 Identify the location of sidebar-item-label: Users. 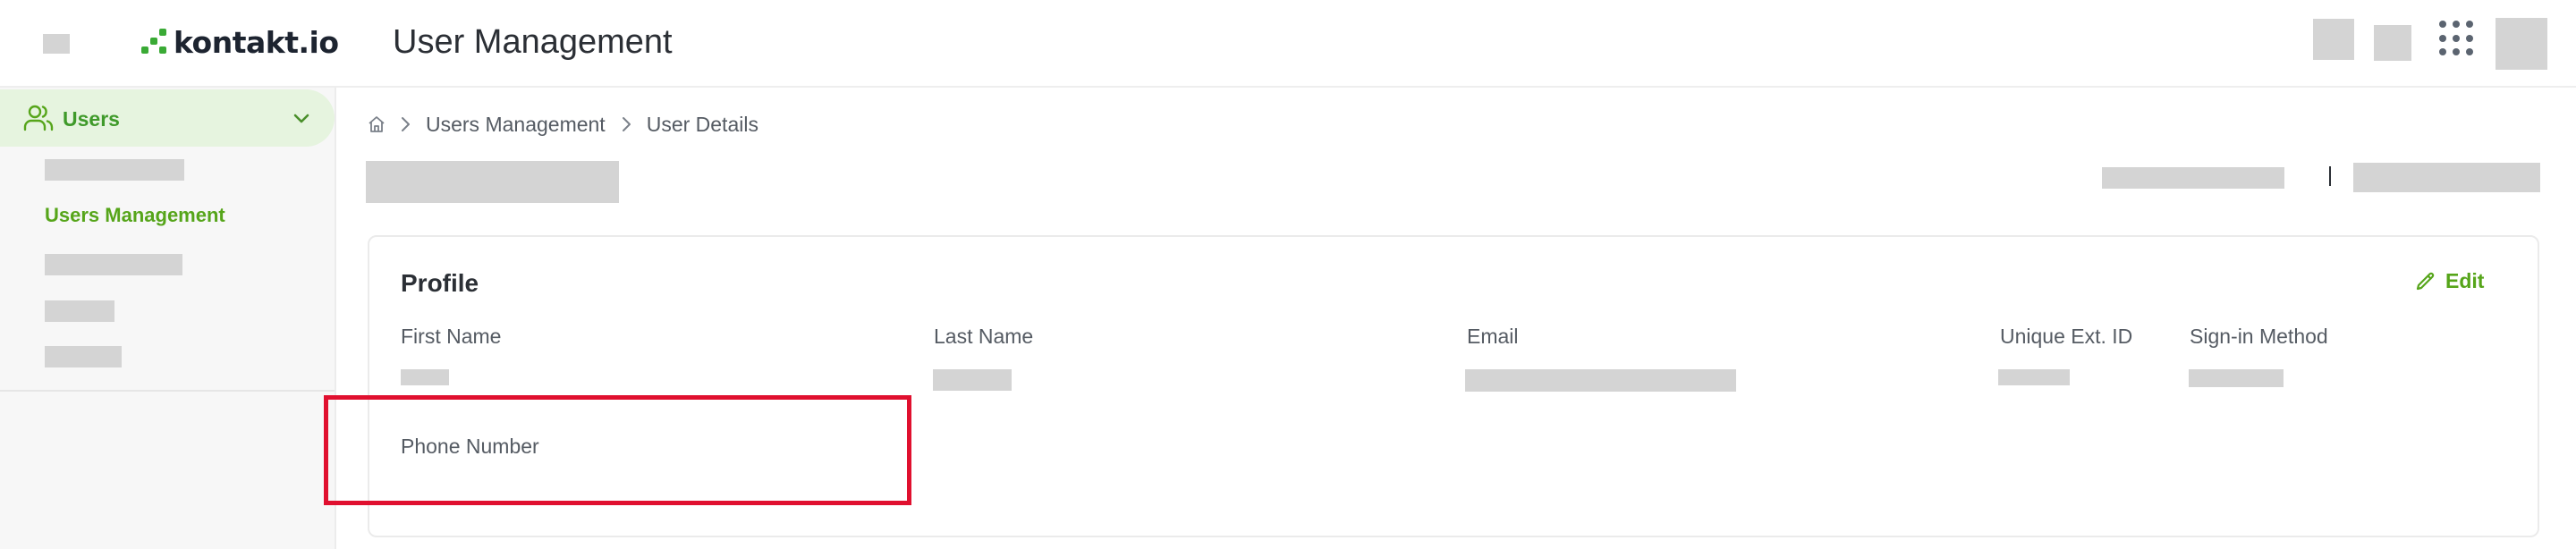
(91, 119).